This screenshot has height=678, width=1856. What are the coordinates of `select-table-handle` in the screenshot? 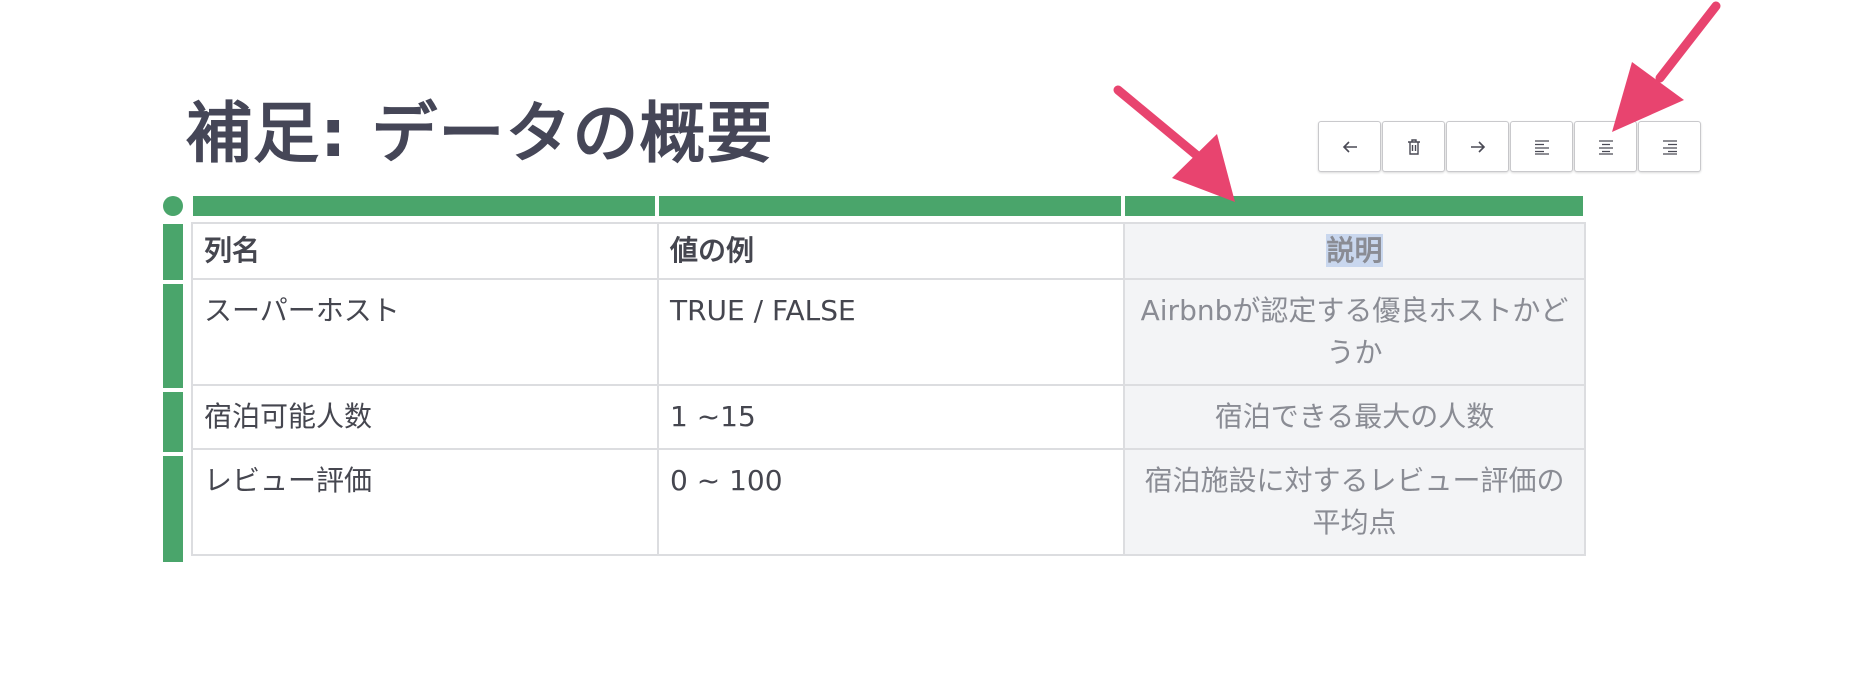 It's located at (173, 206).